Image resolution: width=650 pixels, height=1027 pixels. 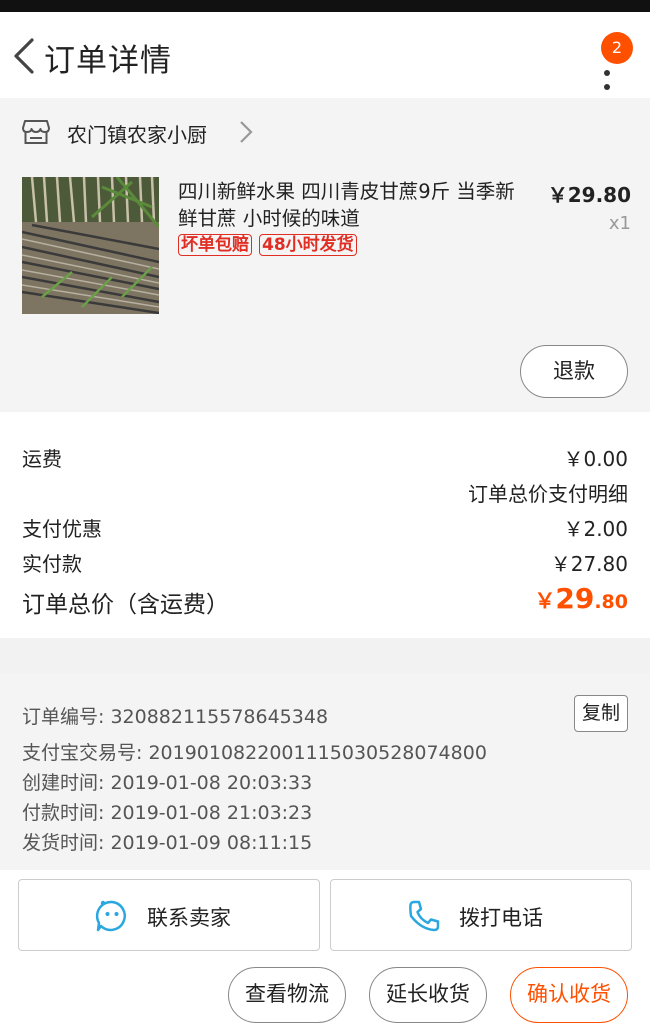 I want to click on discount-label: 支付优惠, so click(x=62, y=529).